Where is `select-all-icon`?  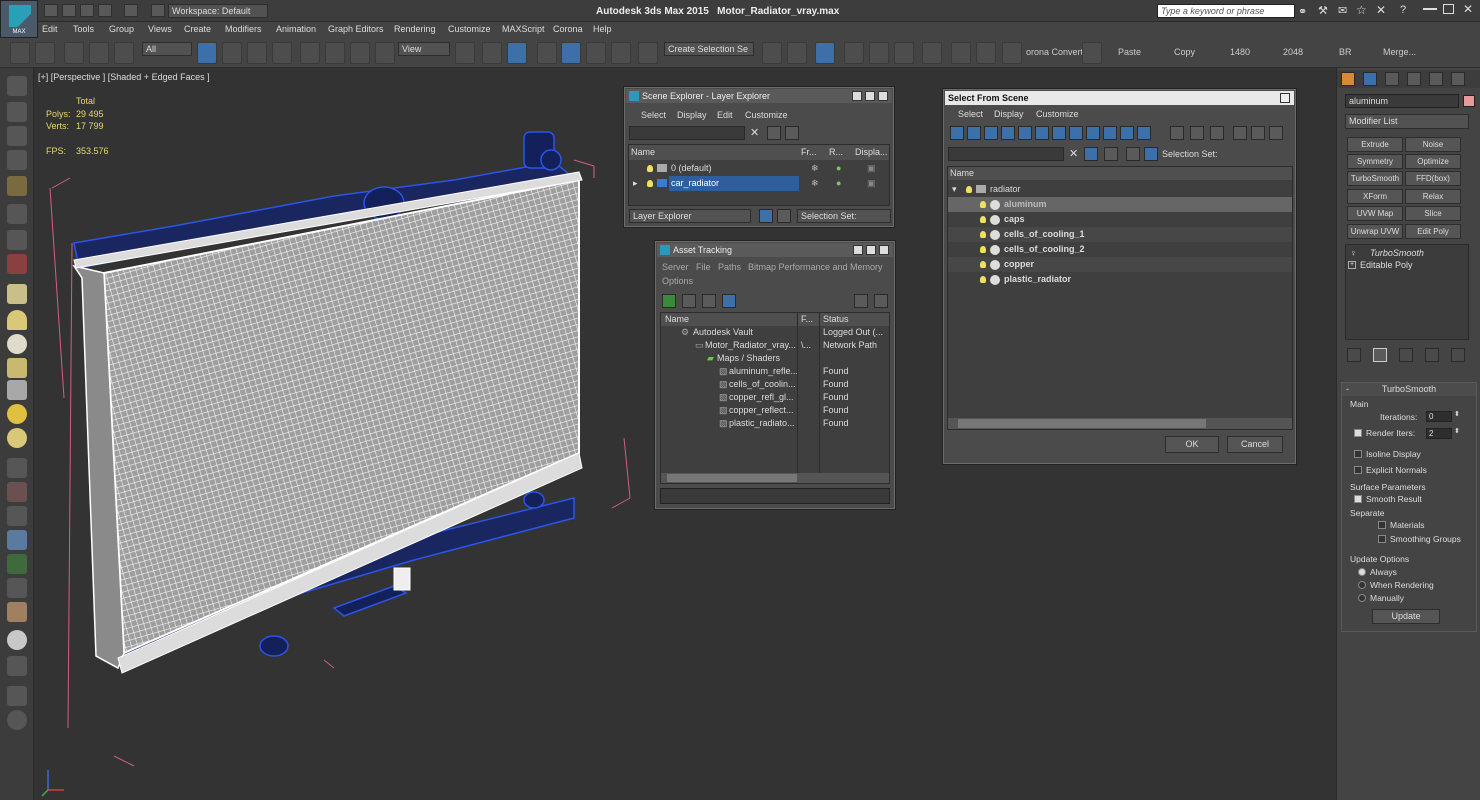 select-all-icon is located at coordinates (1177, 133).